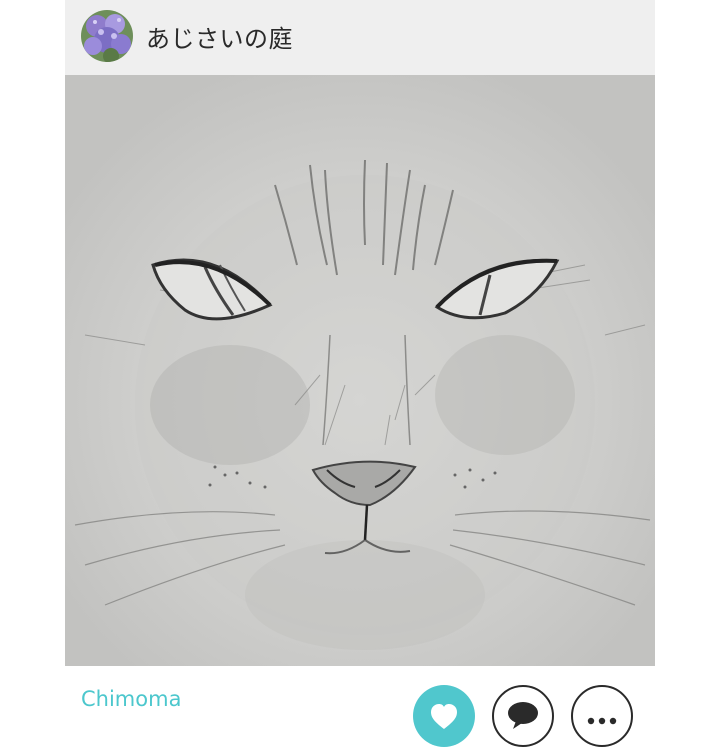  I want to click on post-username: あじさいの庭, so click(219, 36).